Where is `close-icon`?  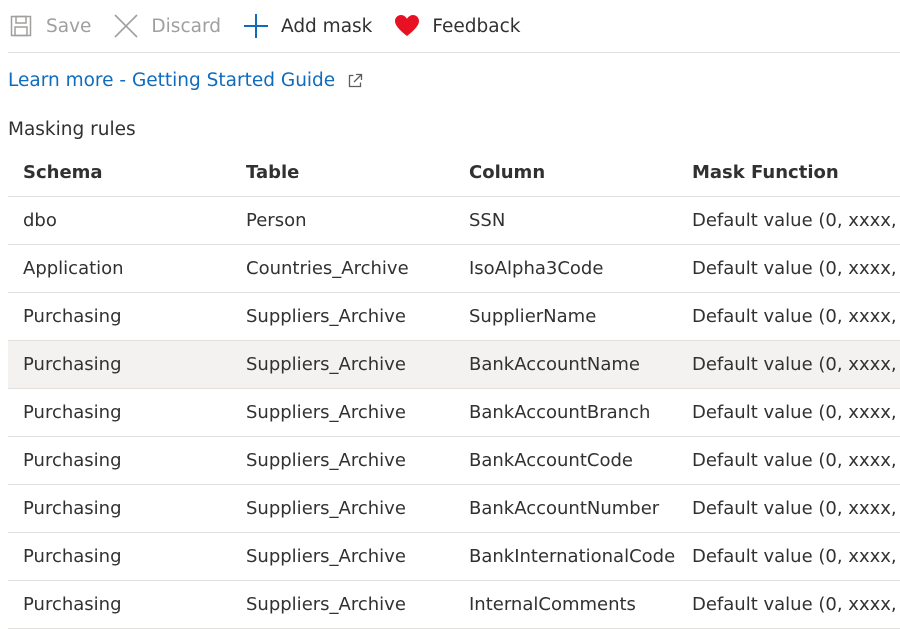 close-icon is located at coordinates (126, 26).